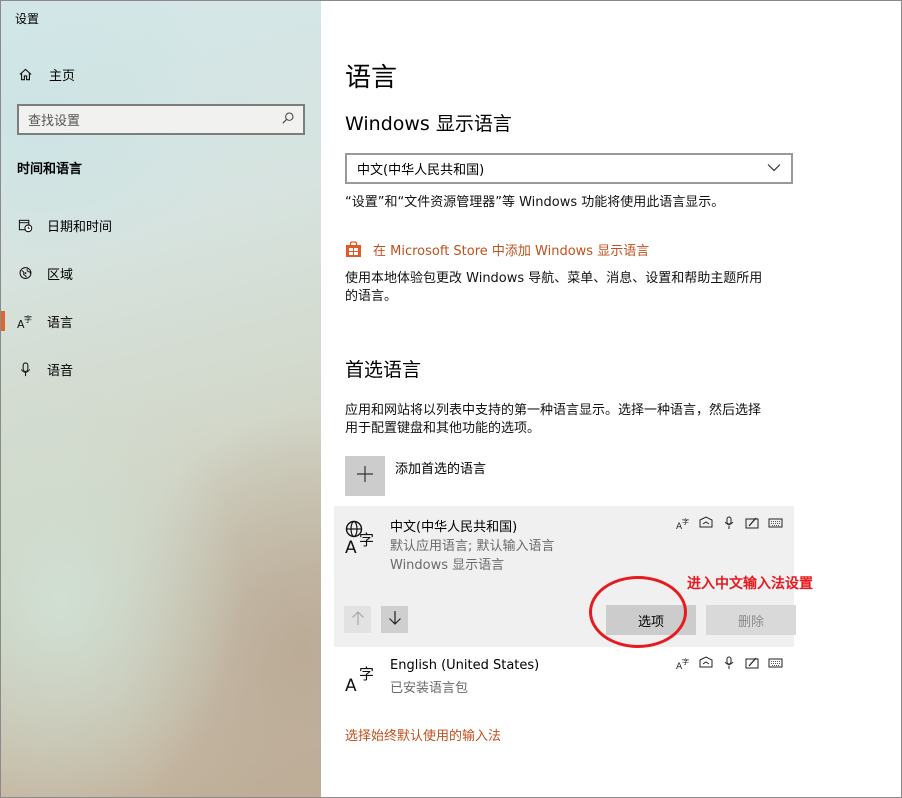 The height and width of the screenshot is (798, 902). I want to click on move-down-button, so click(394, 619).